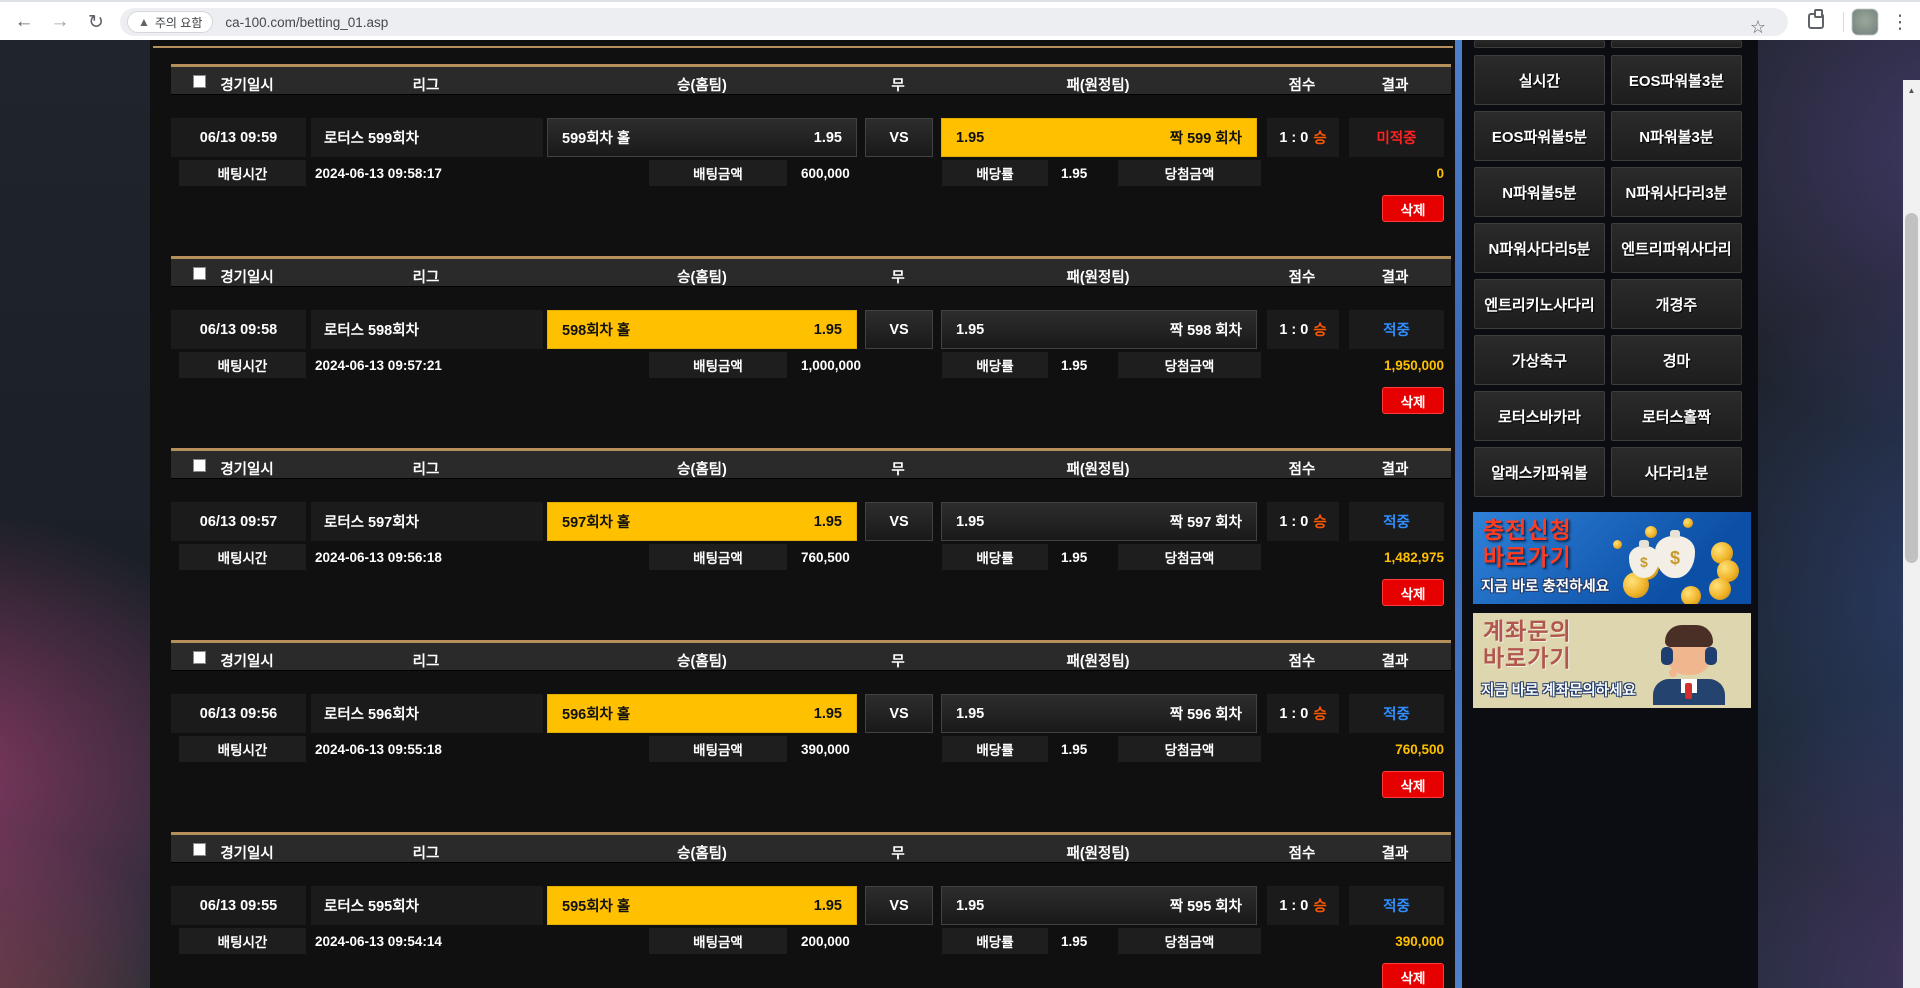 This screenshot has height=988, width=1920. I want to click on away-odds-cell: 1.95 짝 598 회차, so click(1099, 329).